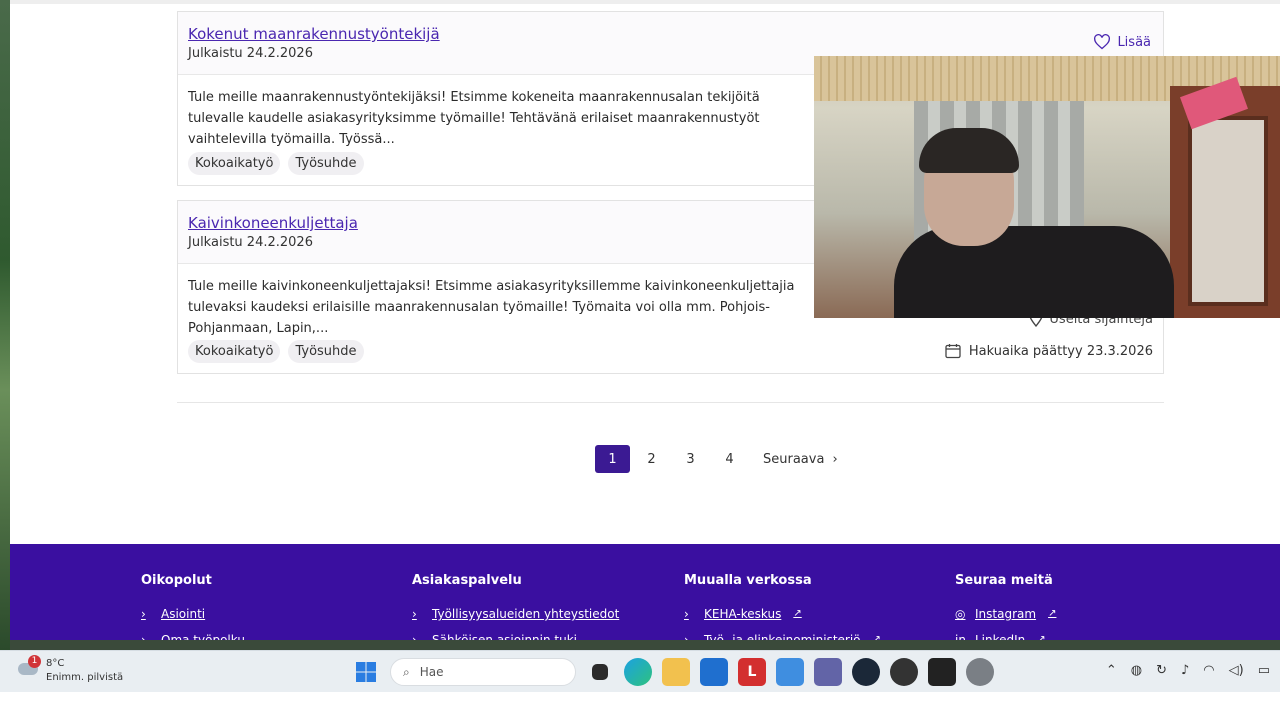  What do you see at coordinates (866, 672) in the screenshot?
I see `steam-icon` at bounding box center [866, 672].